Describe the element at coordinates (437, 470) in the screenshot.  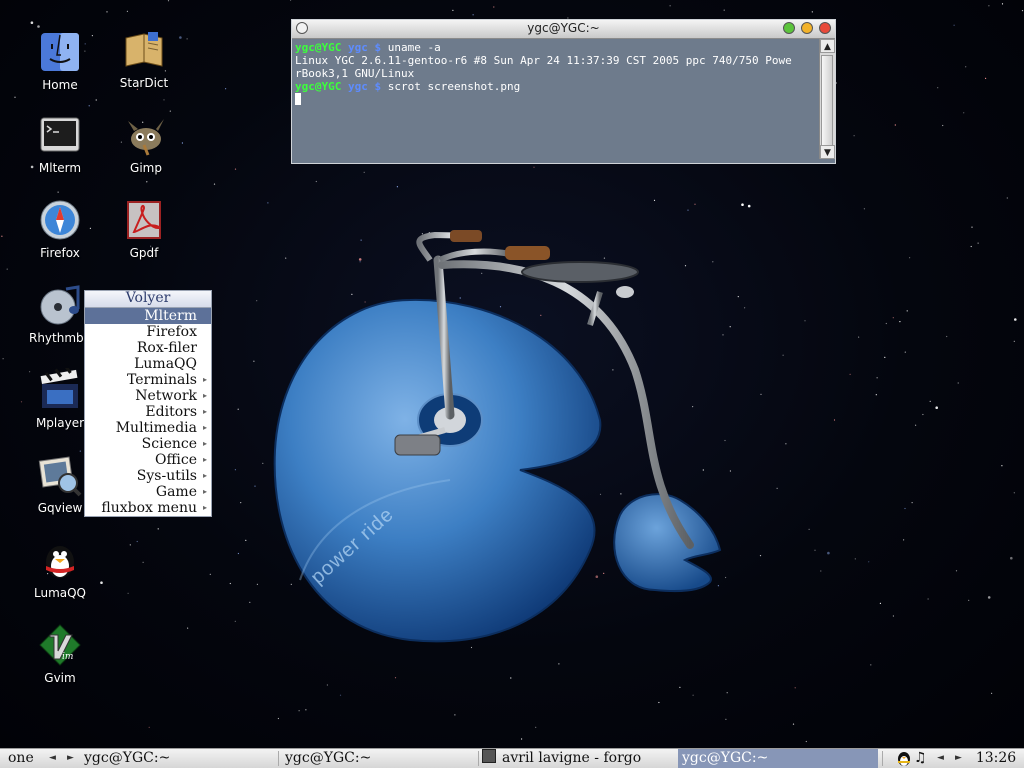
I see `big-wheel` at that location.